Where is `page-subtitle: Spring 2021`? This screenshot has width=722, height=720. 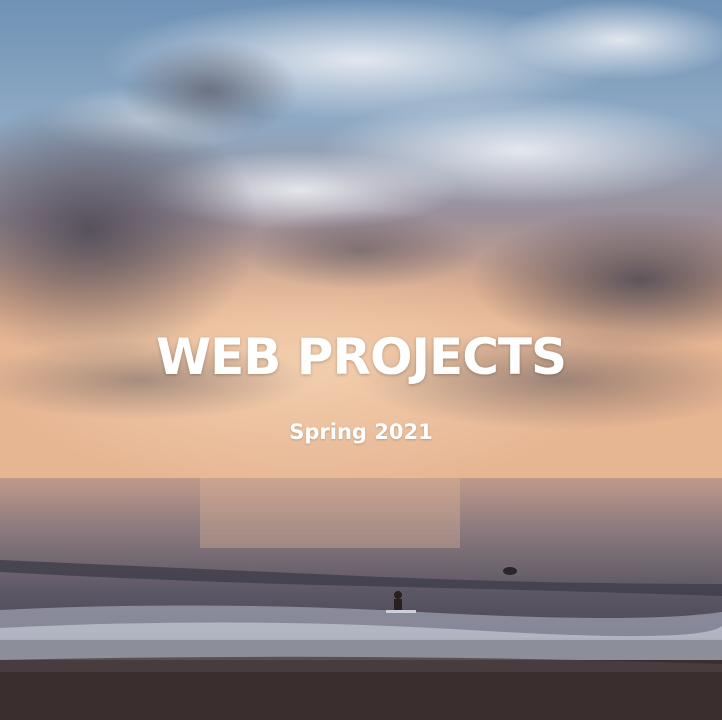 page-subtitle: Spring 2021 is located at coordinates (361, 432).